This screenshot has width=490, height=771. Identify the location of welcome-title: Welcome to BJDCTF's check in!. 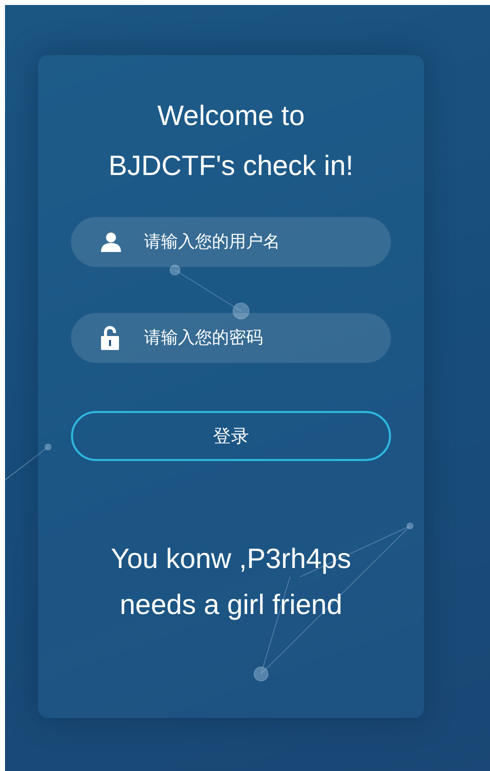
(231, 141).